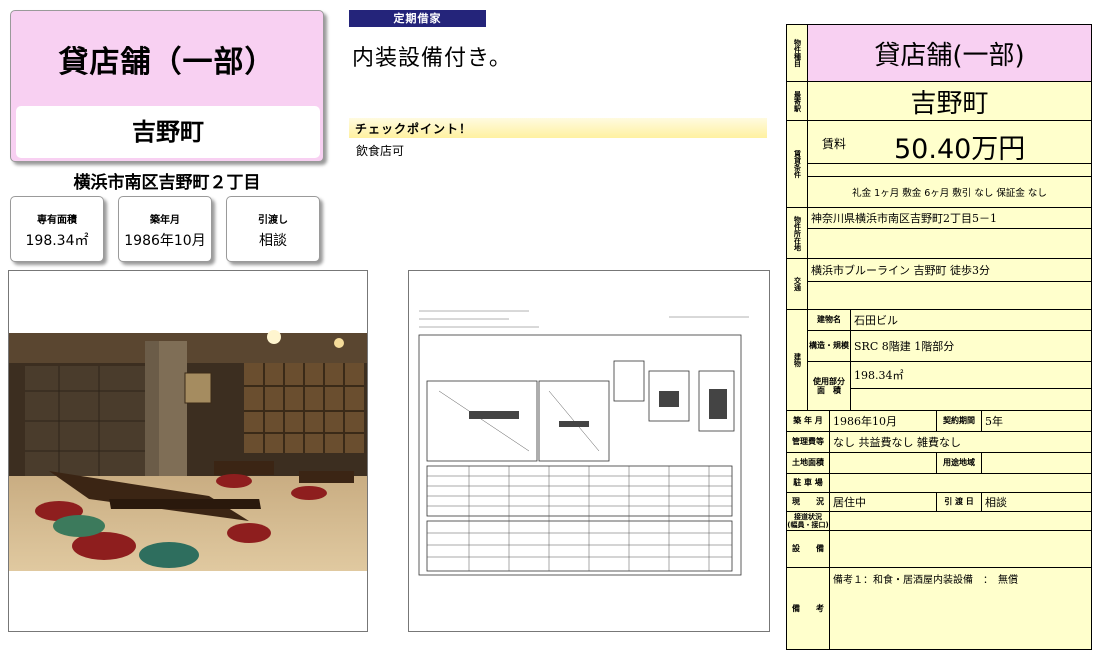 This screenshot has height=656, width=1100. I want to click on used-area-value: 198.34㎡, so click(971, 375).